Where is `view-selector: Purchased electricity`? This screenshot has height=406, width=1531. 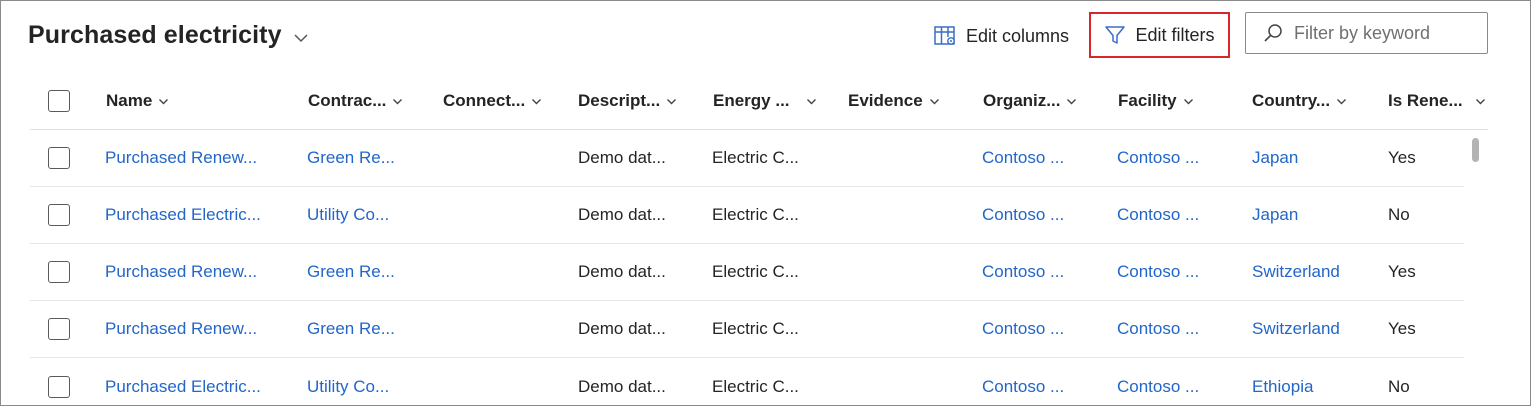
view-selector: Purchased electricity is located at coordinates (169, 35).